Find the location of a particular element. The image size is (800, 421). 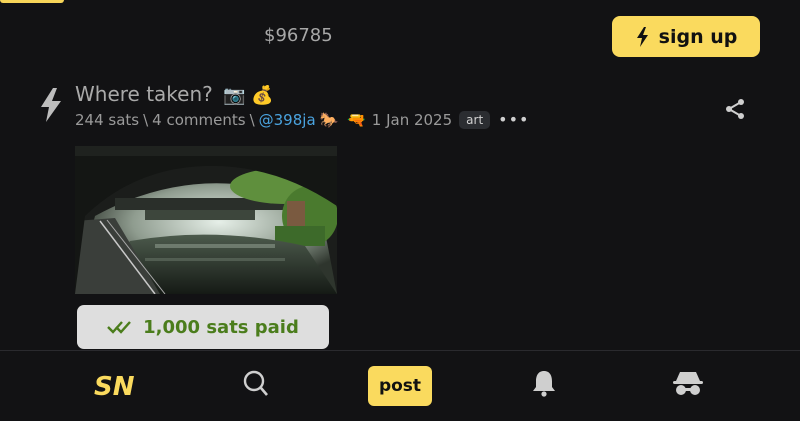

more-options-icon: ••• is located at coordinates (513, 119).